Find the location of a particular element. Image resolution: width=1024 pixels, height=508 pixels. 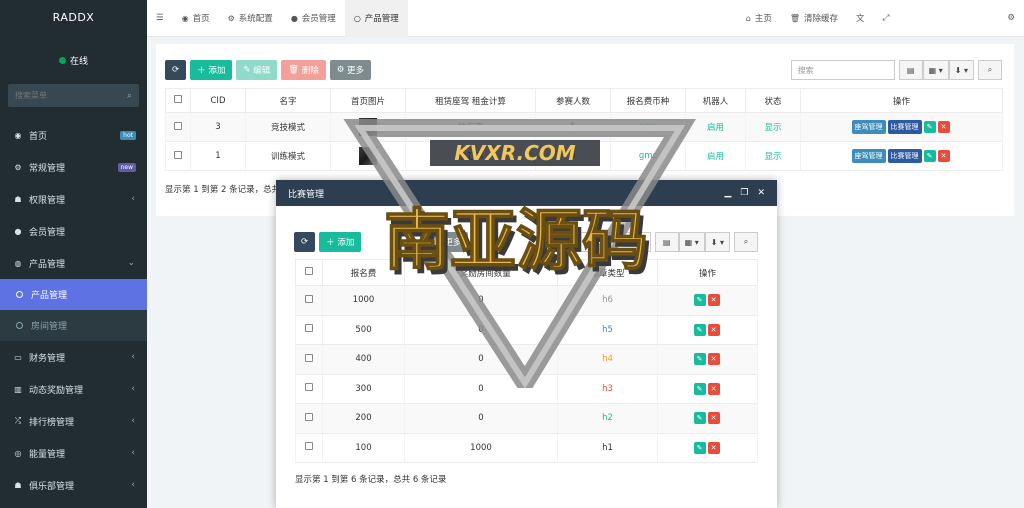

column-header: 名字 is located at coordinates (288, 100).